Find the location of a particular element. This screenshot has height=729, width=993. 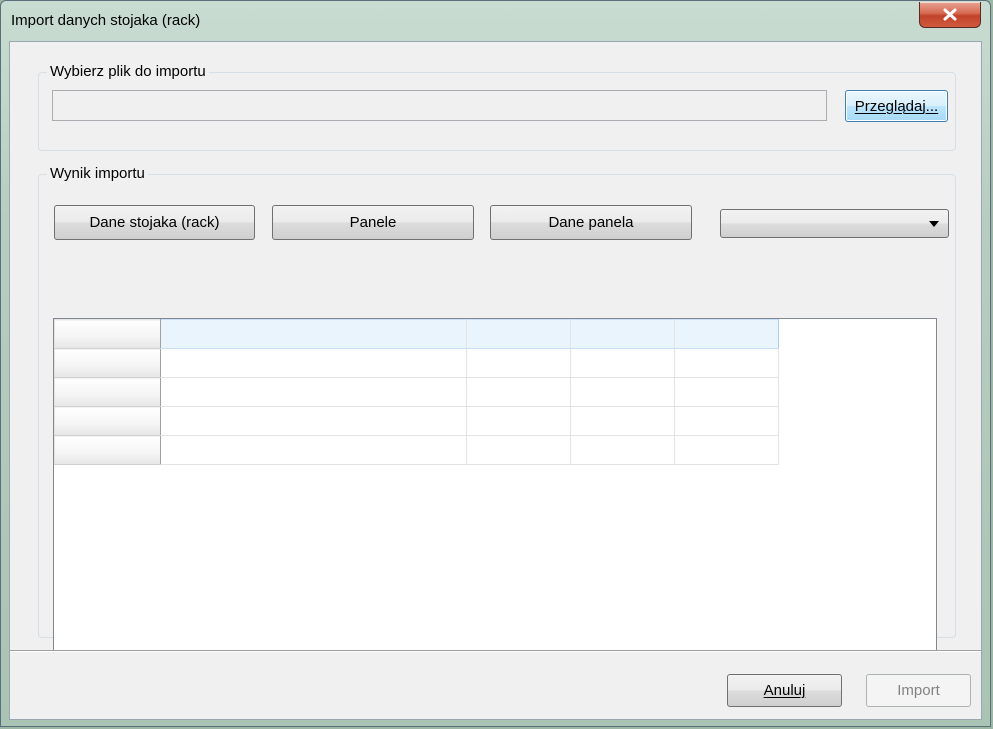

grid-table is located at coordinates (416, 392).